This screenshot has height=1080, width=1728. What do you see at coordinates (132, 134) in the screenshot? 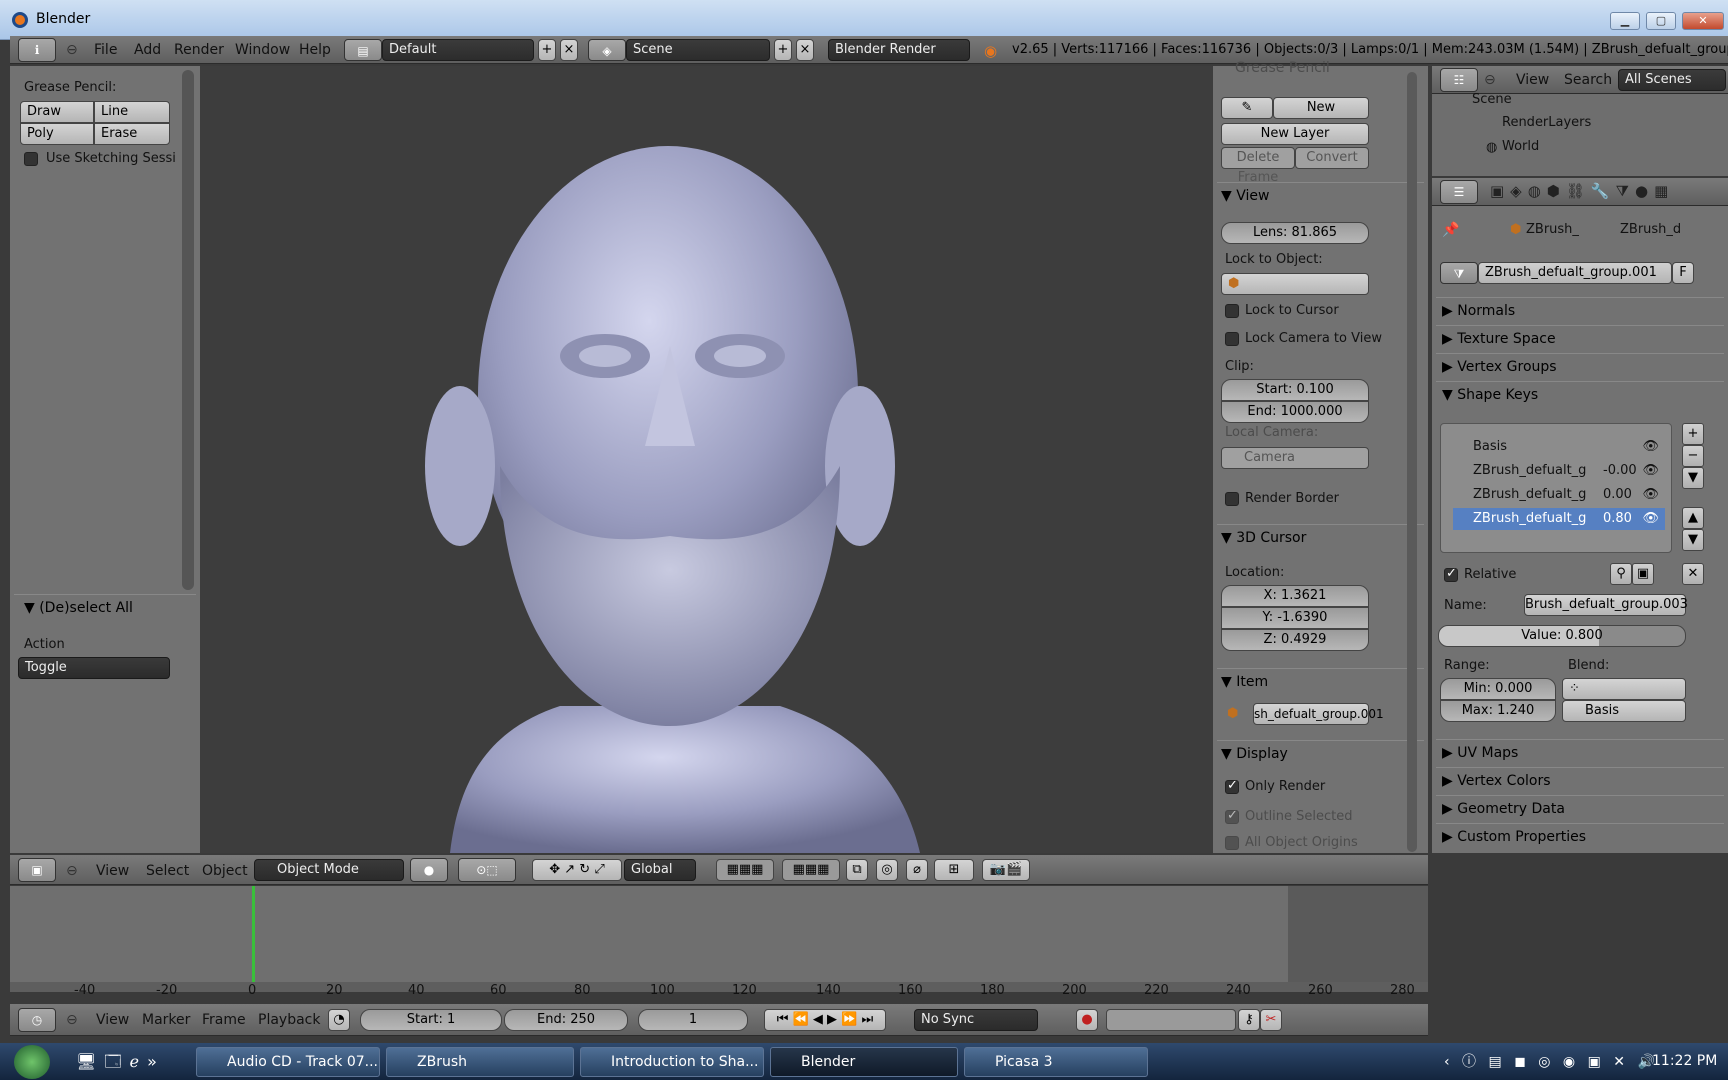
I see `erase-button: Erase` at bounding box center [132, 134].